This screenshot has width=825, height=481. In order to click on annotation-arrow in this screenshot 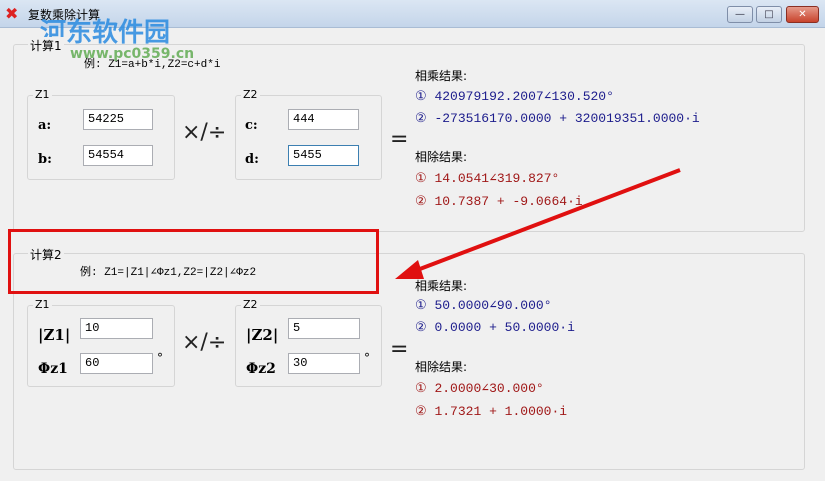, I will do `click(538, 223)`.